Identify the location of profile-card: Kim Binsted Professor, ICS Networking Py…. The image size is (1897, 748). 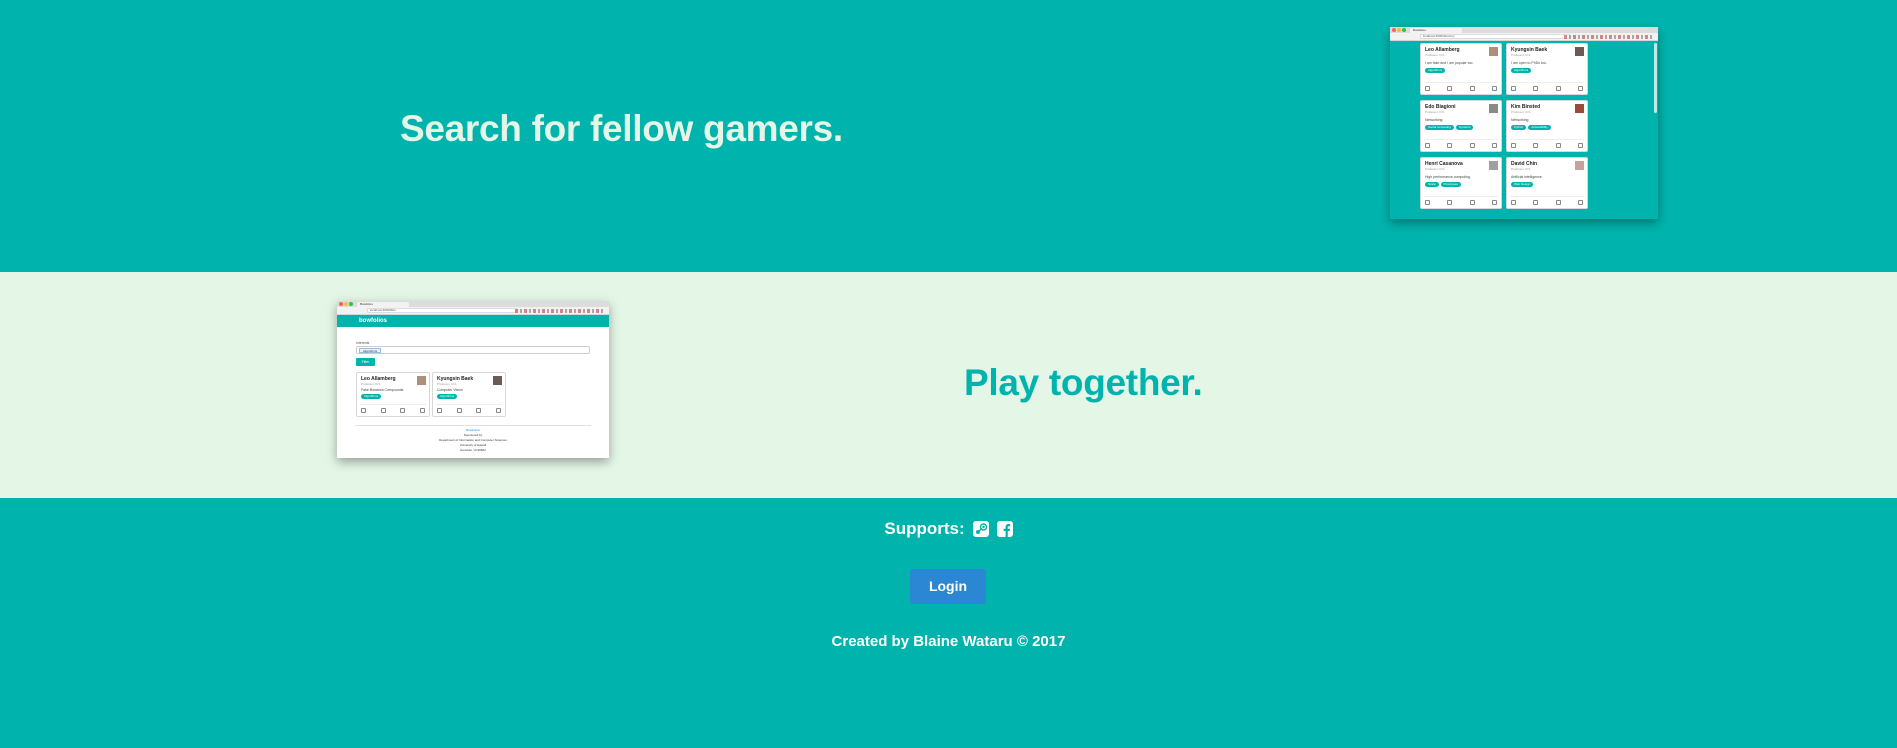
(1547, 126).